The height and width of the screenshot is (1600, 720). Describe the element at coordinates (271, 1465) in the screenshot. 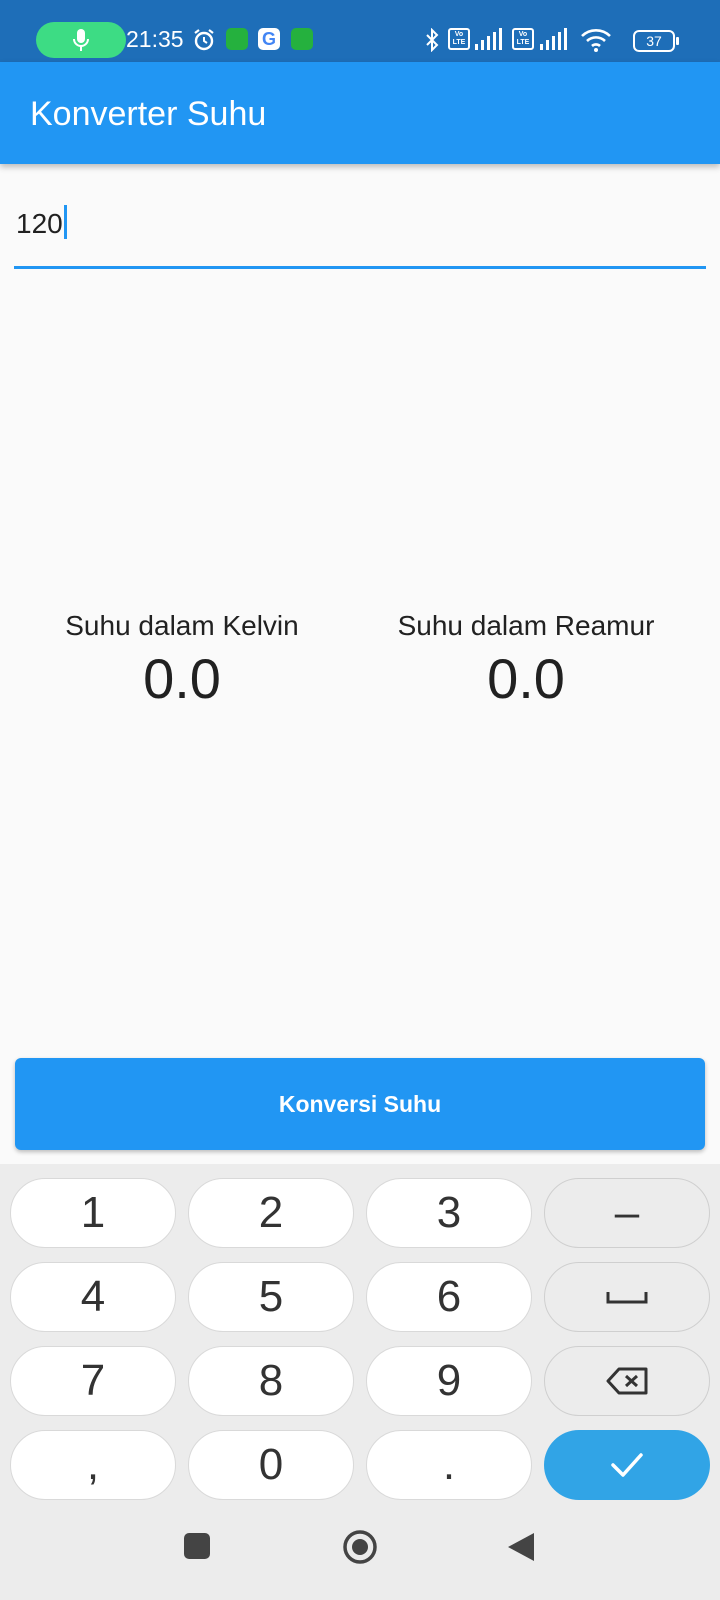

I see `key-0: 0` at that location.